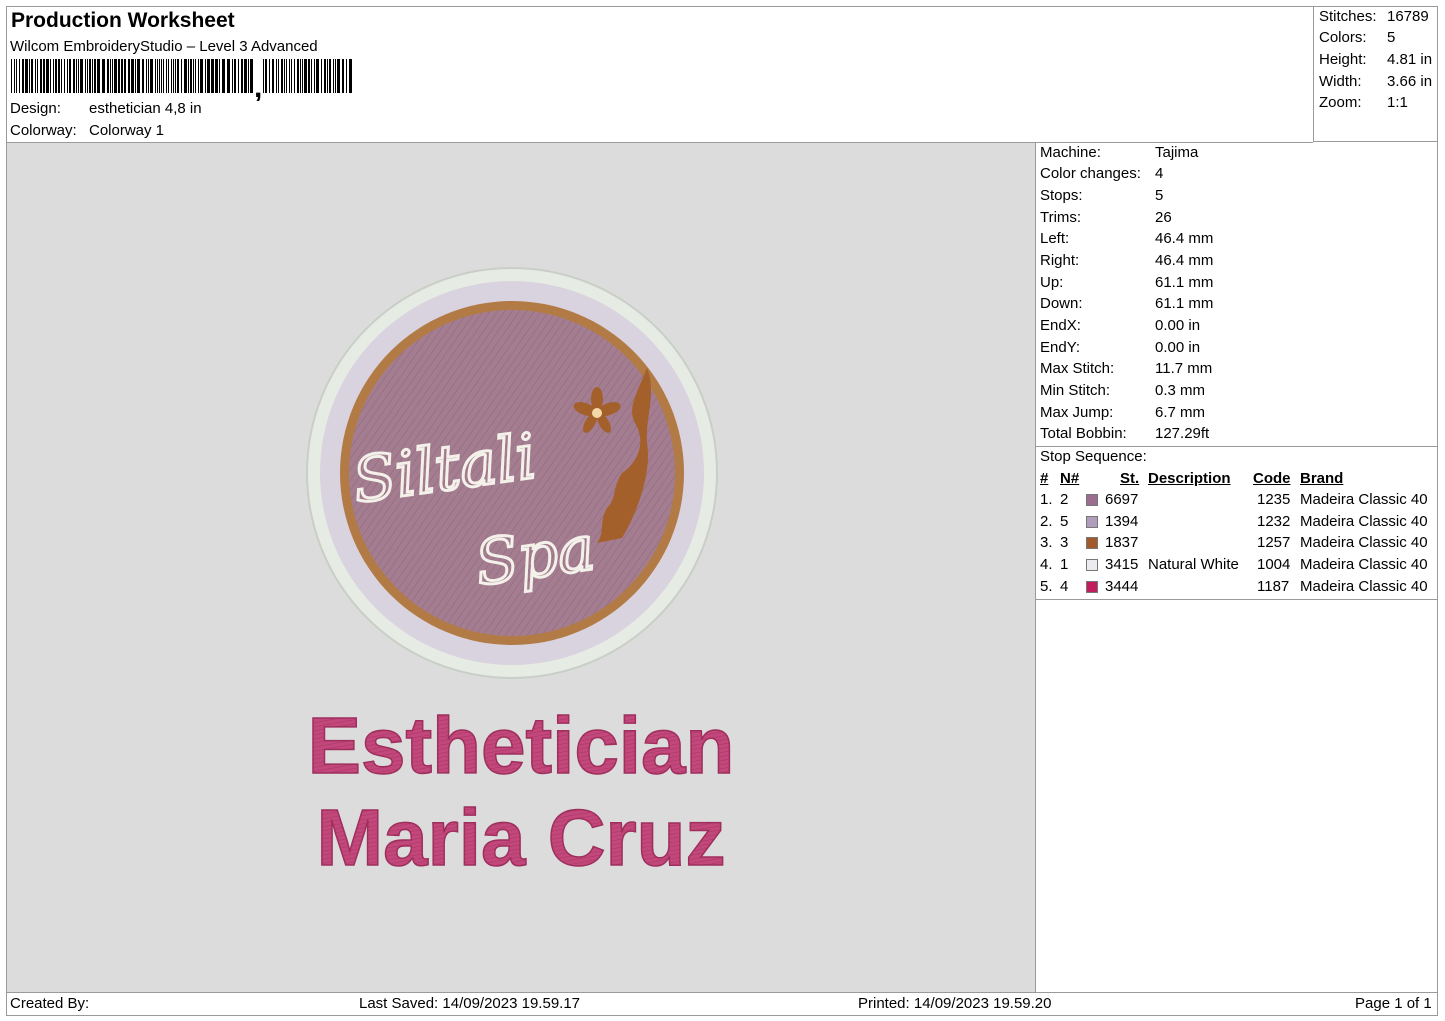 Image resolution: width=1445 pixels, height=1021 pixels. What do you see at coordinates (1064, 586) in the screenshot?
I see `row-needle: 4` at bounding box center [1064, 586].